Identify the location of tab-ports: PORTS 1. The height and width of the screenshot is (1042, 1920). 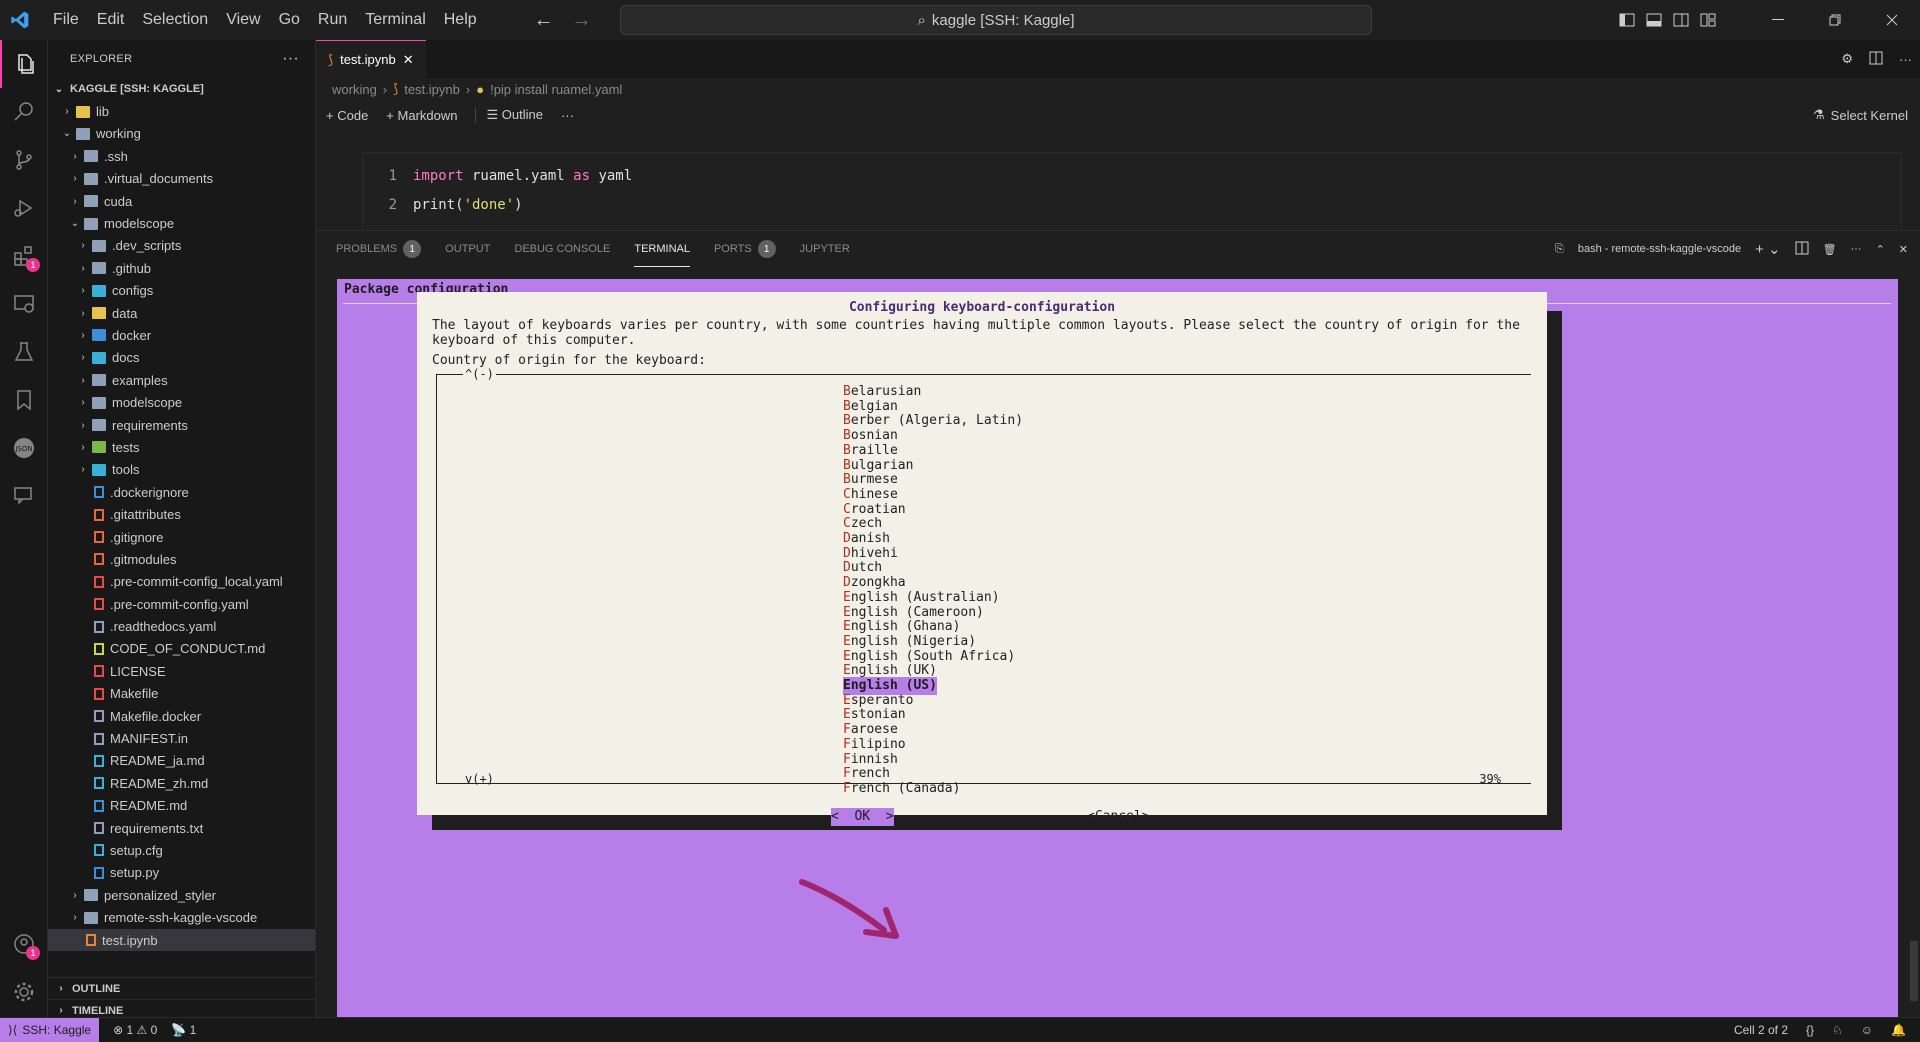
(745, 249).